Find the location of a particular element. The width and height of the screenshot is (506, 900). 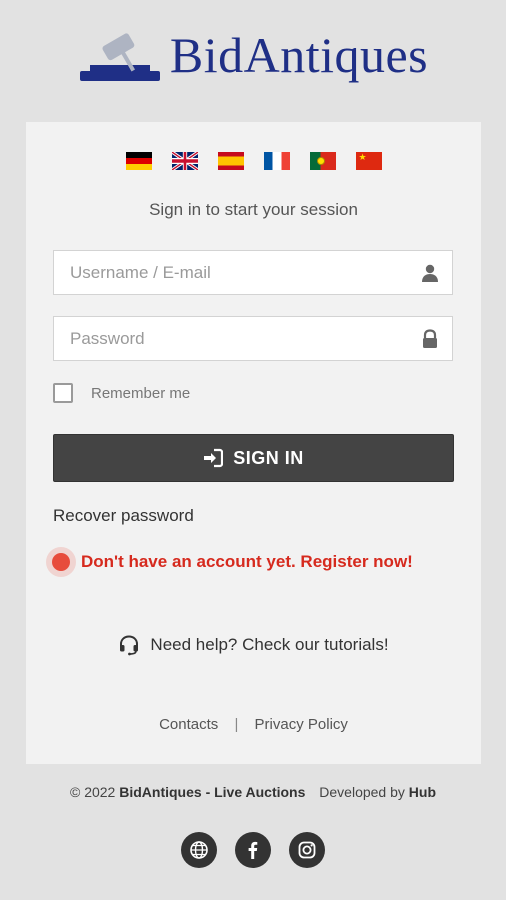

lock-icon is located at coordinates (430, 338).